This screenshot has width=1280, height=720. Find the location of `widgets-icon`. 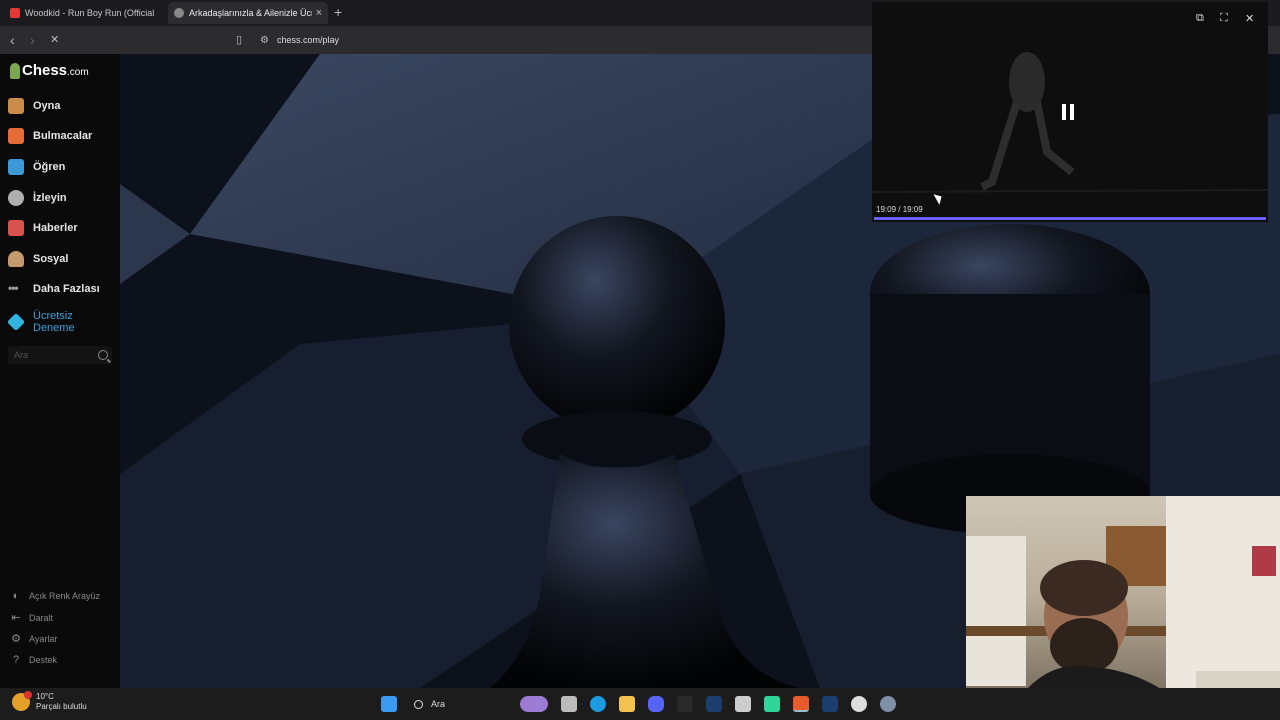

widgets-icon is located at coordinates (534, 704).